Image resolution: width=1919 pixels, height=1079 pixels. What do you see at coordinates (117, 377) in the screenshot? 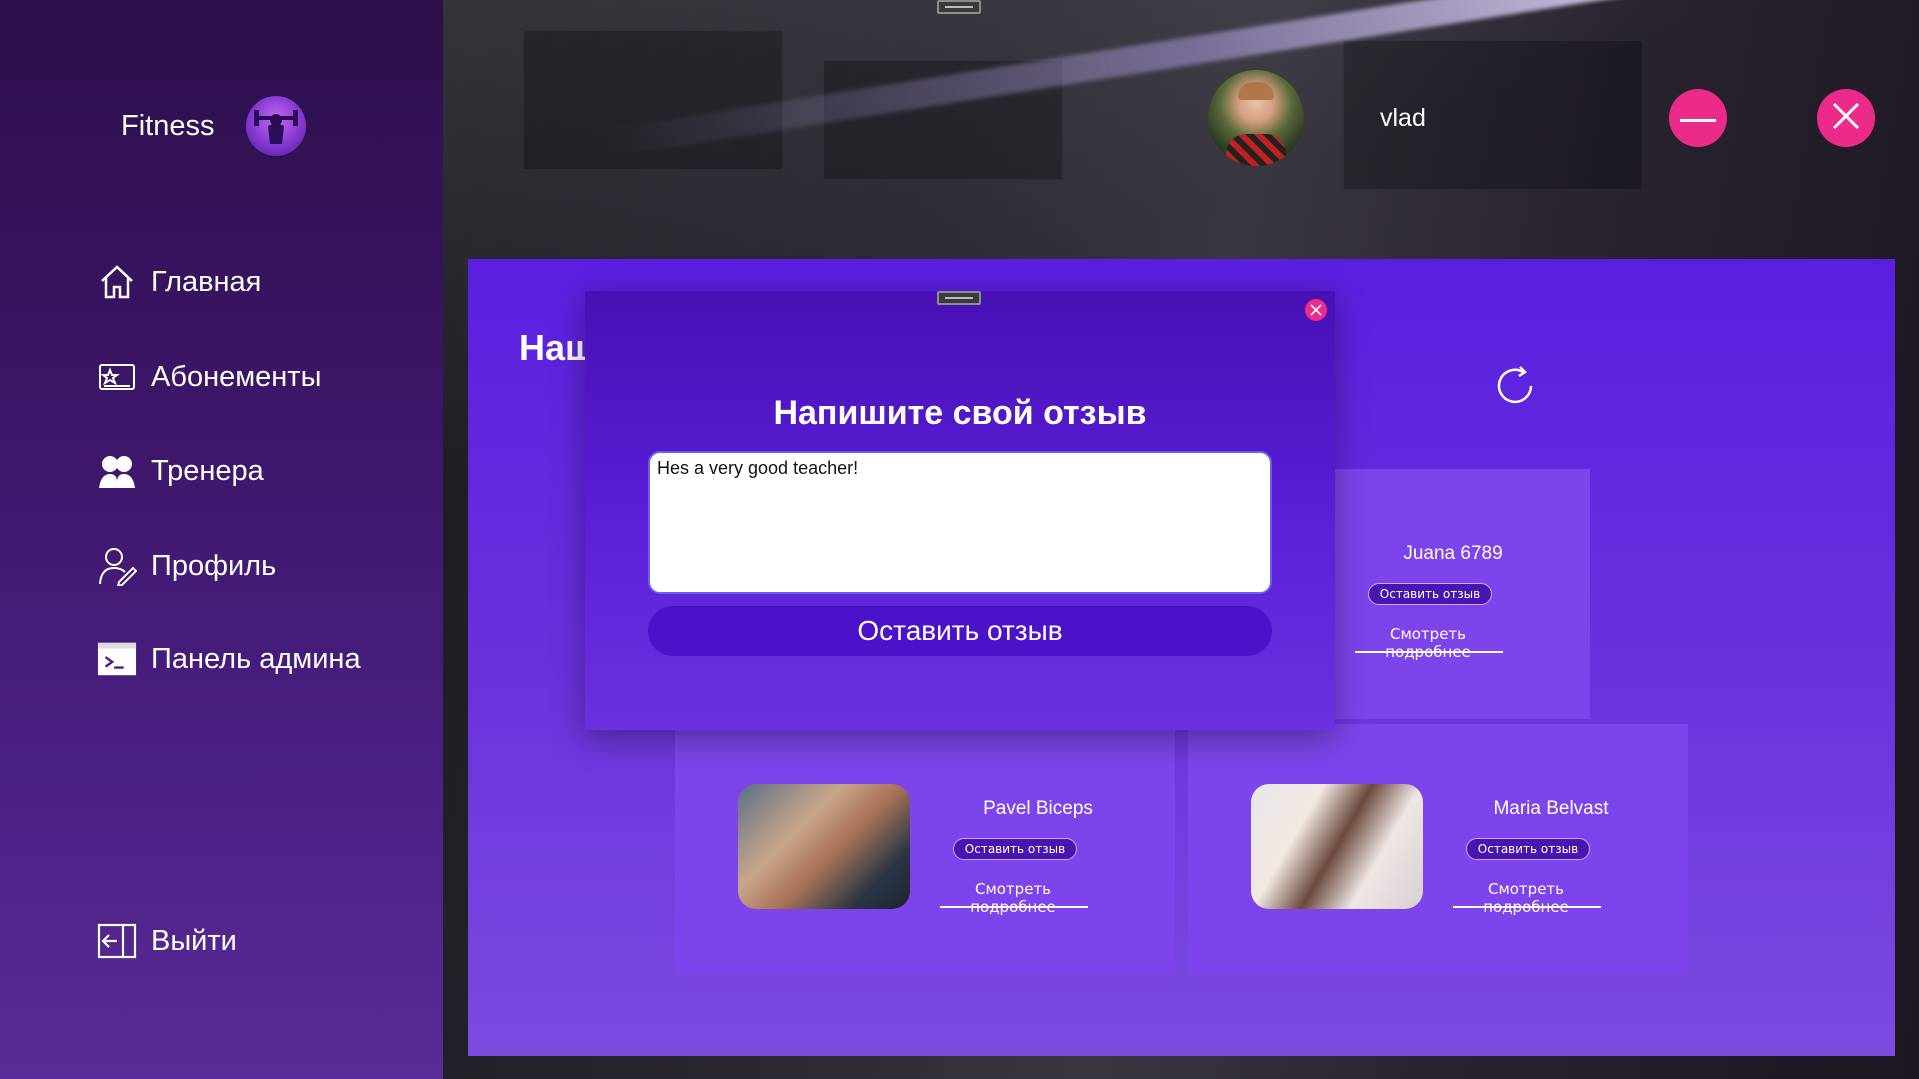
I see `membership-card-icon` at bounding box center [117, 377].